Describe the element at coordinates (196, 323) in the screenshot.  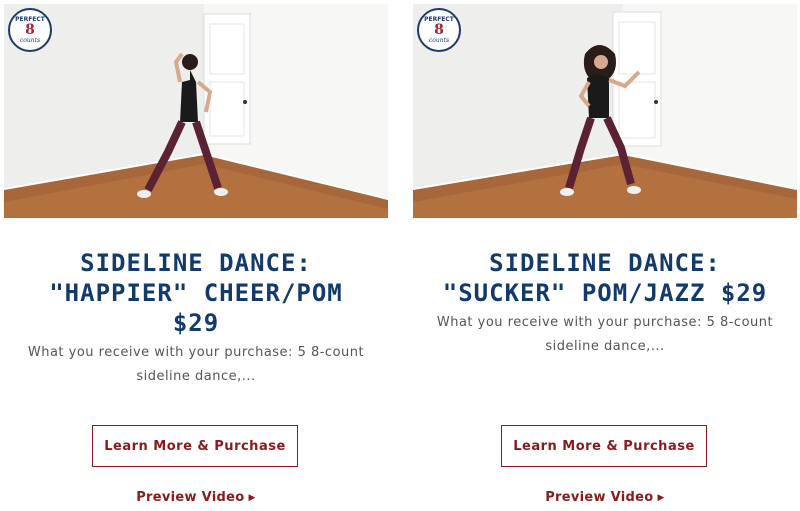
I see `title-line: $29` at that location.